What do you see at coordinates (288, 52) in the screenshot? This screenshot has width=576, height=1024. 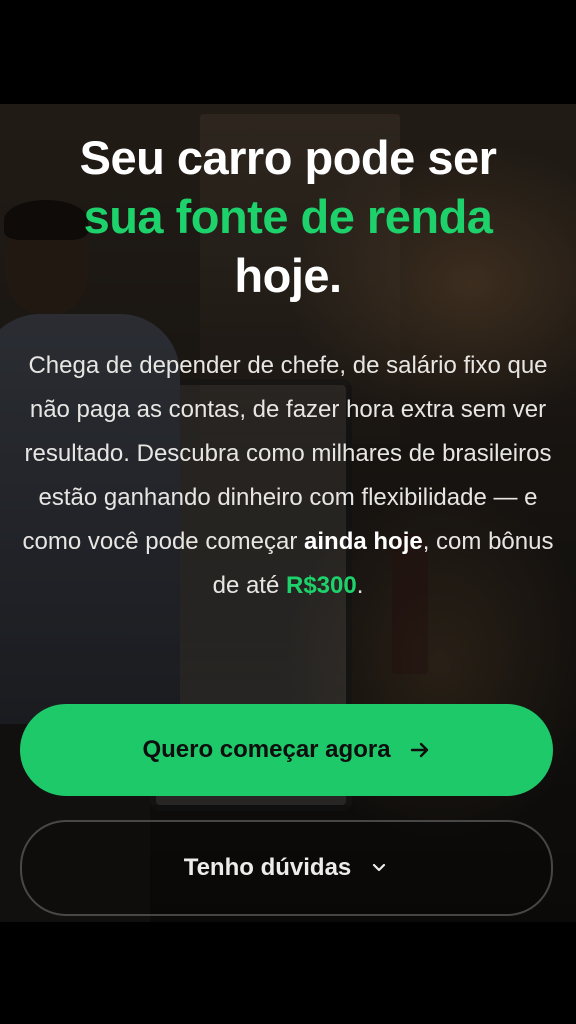 I see `top-black-bar` at bounding box center [288, 52].